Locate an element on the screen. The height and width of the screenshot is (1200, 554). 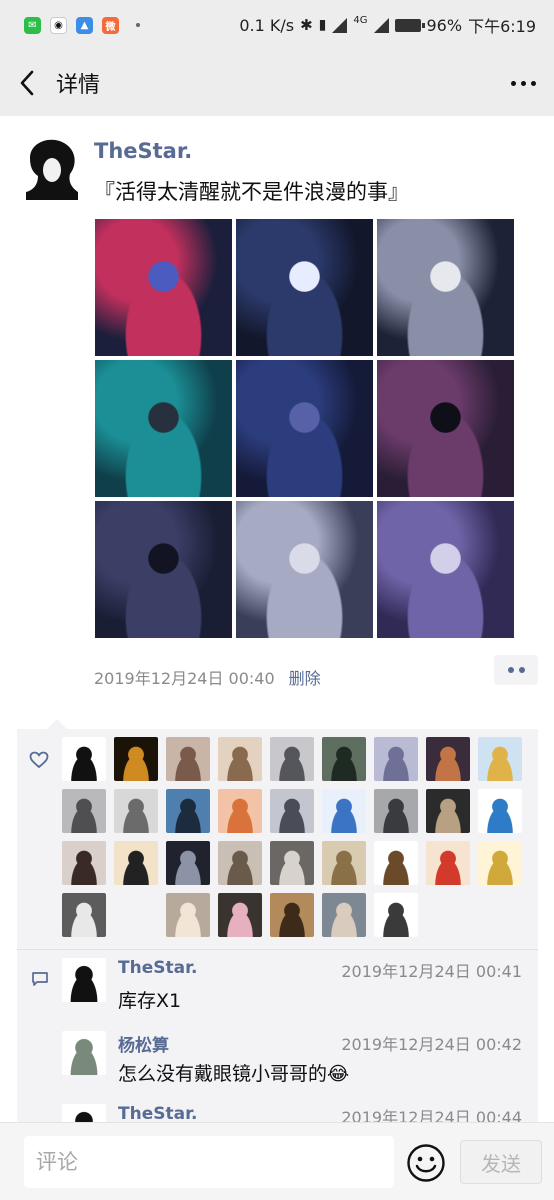
status-bar: ✉ ◉ ▲ 微 0.1 K/s ✱ ▮ 4G 96% 下午6:19 is located at coordinates (277, 25).